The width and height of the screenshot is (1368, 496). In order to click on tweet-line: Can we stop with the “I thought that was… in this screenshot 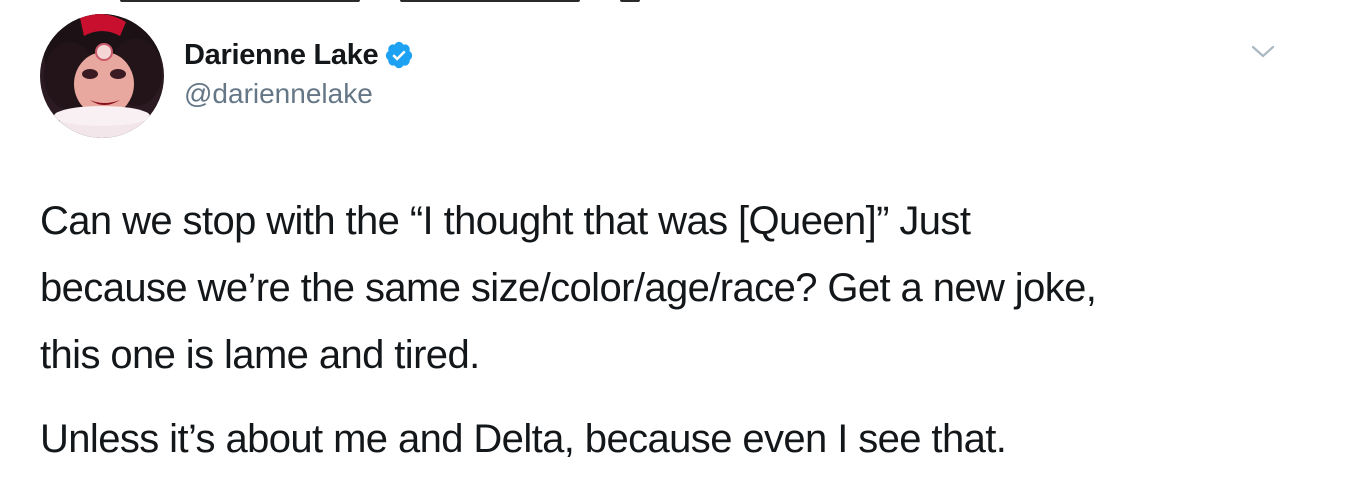, I will do `click(505, 221)`.